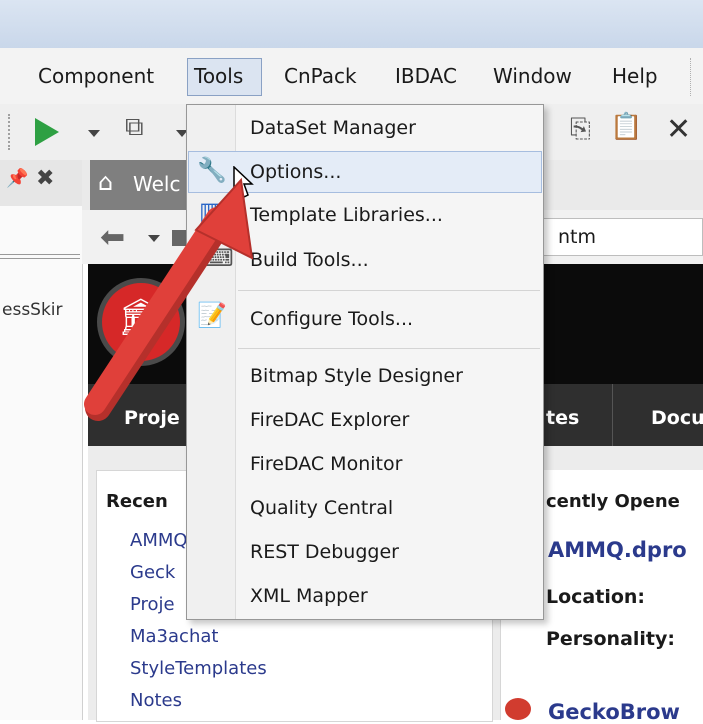 This screenshot has height=724, width=703. I want to click on copy-icon: ⎘, so click(580, 129).